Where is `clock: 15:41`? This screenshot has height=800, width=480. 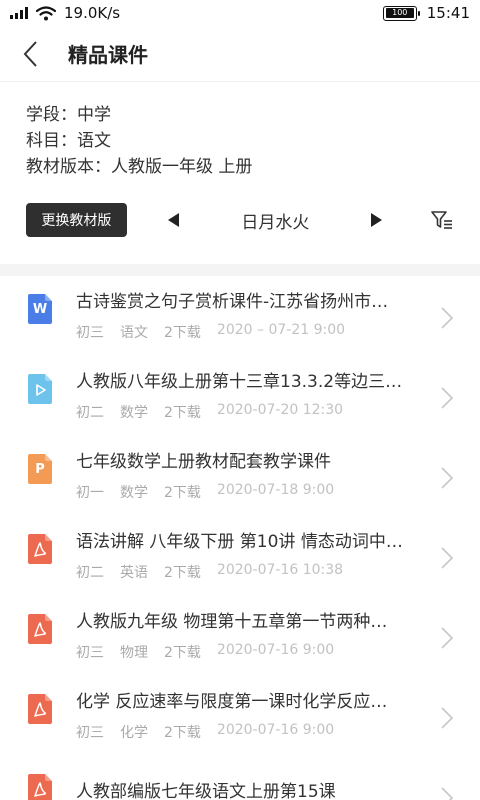
clock: 15:41 is located at coordinates (448, 13).